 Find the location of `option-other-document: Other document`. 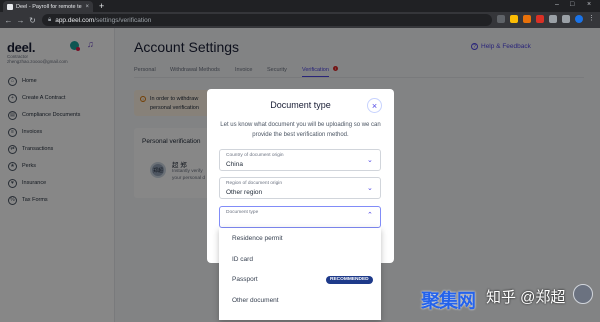

option-other-document: Other document is located at coordinates (255, 300).